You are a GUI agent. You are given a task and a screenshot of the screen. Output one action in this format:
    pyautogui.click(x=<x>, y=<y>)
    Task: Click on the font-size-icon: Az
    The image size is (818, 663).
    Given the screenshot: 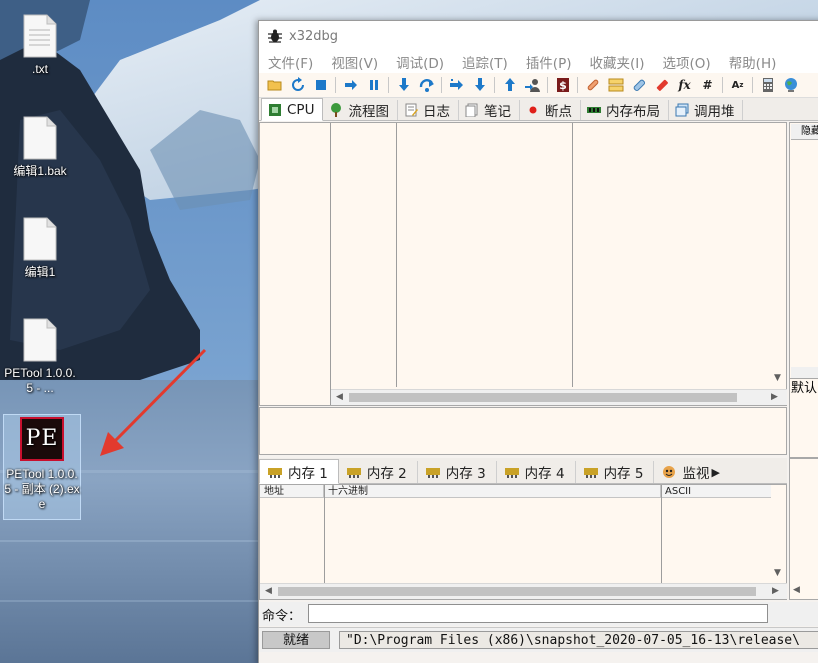 What is the action you would take?
    pyautogui.click(x=738, y=85)
    